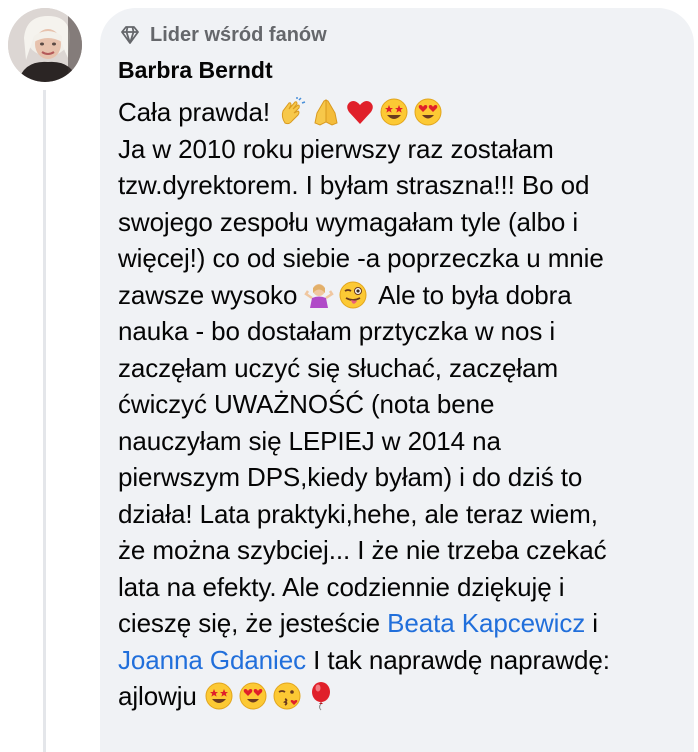 The width and height of the screenshot is (698, 752). What do you see at coordinates (337, 331) in the screenshot?
I see `comment-line: nauka - bo dostałam prztyczka w nos i` at bounding box center [337, 331].